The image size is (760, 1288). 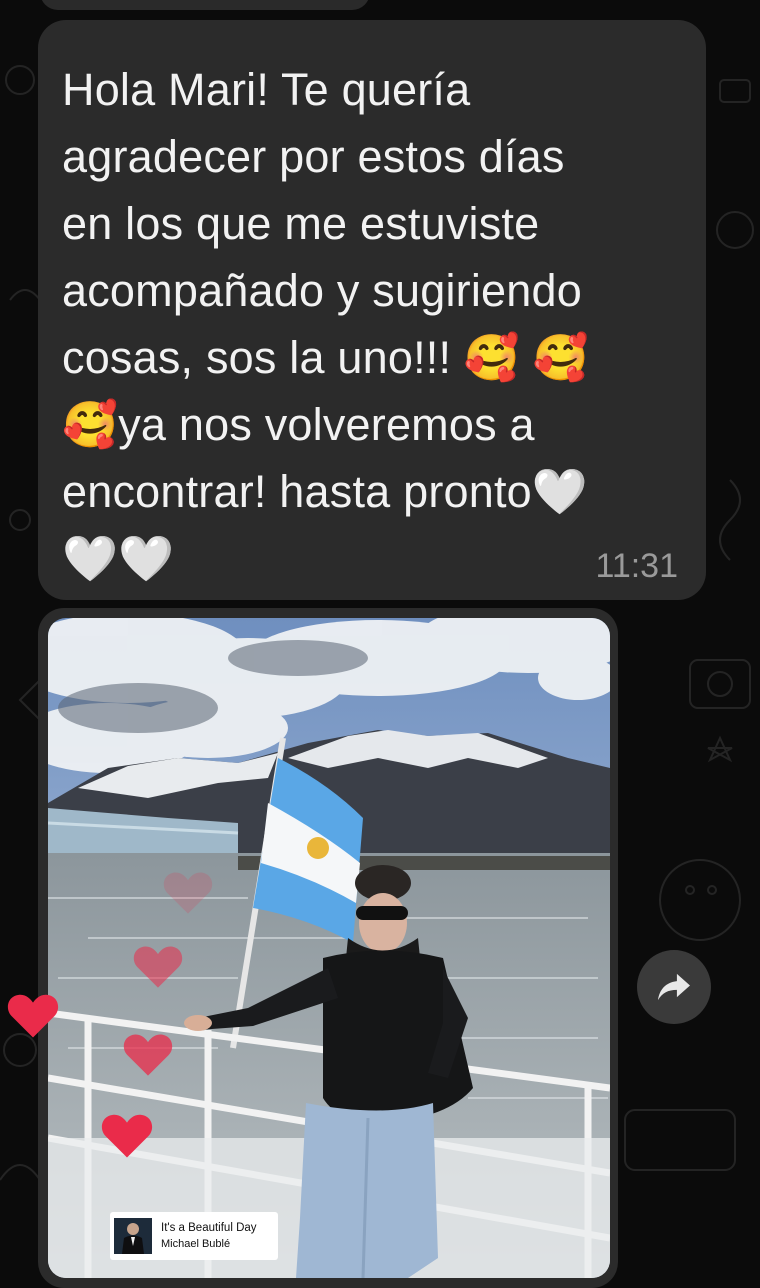 I want to click on forward-button, so click(x=674, y=987).